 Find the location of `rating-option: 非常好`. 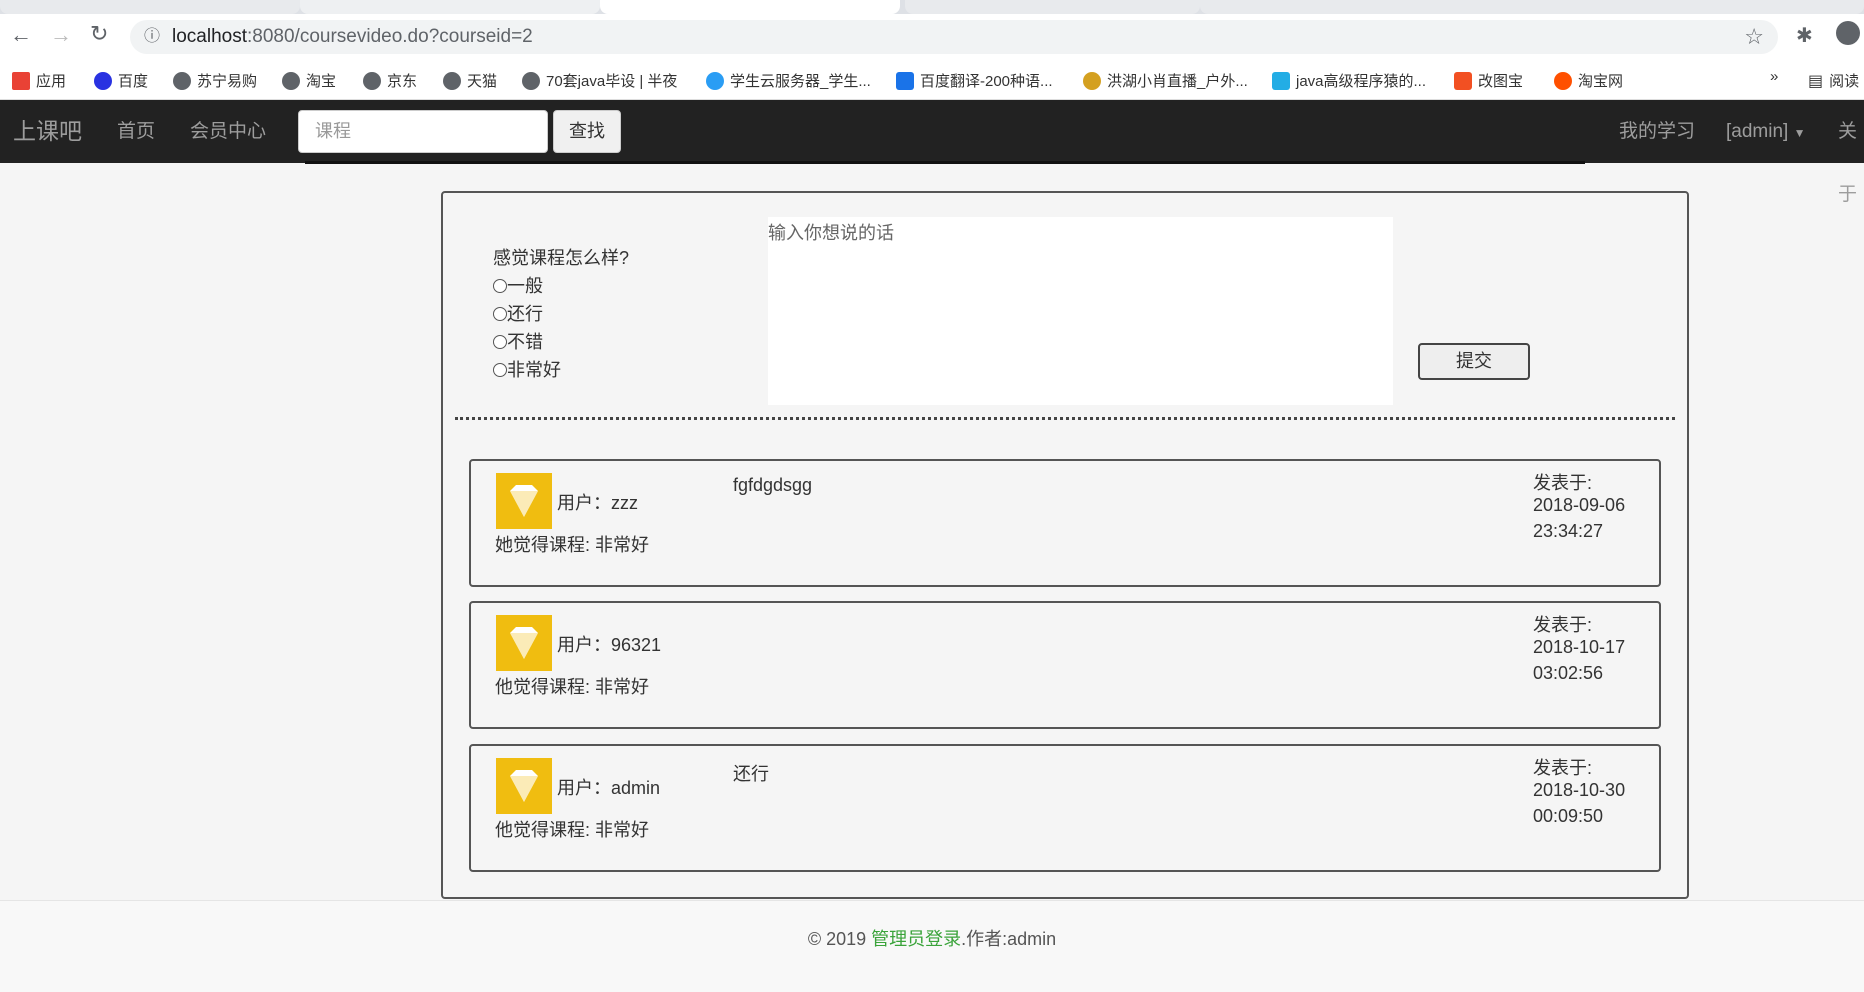

rating-option: 非常好 is located at coordinates (527, 369).